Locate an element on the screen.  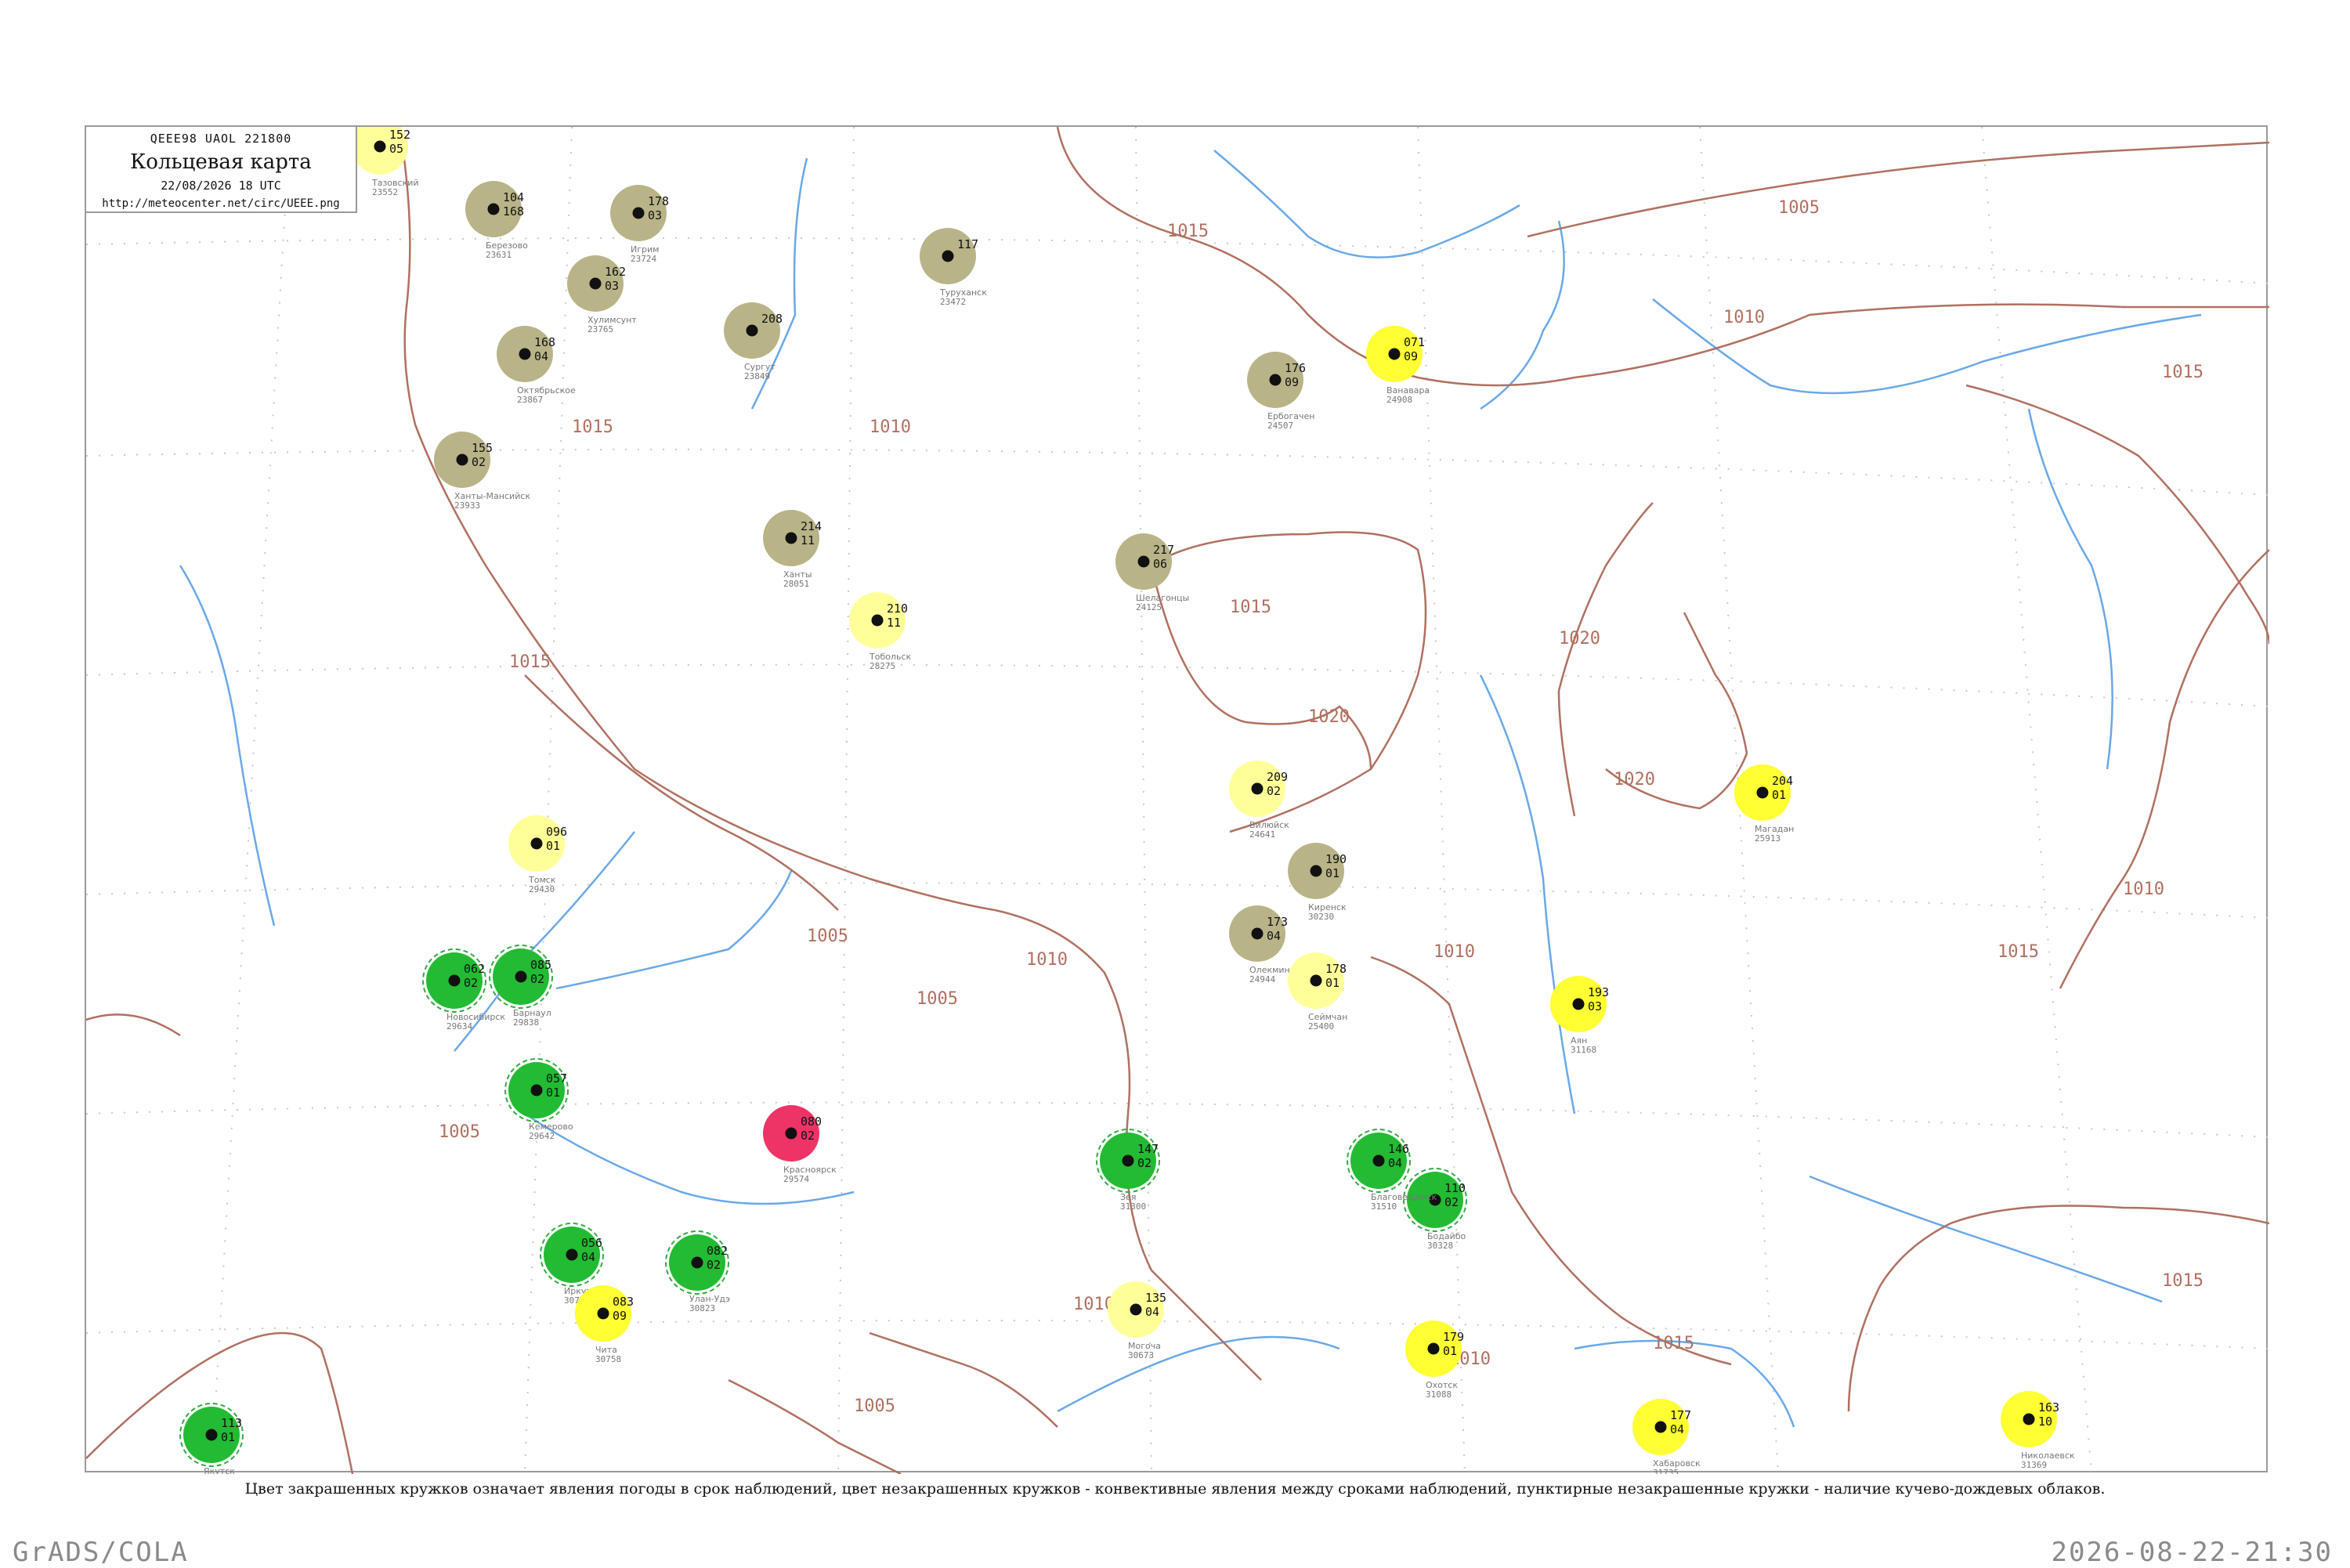
station-code: 31300 is located at coordinates (1133, 1206).